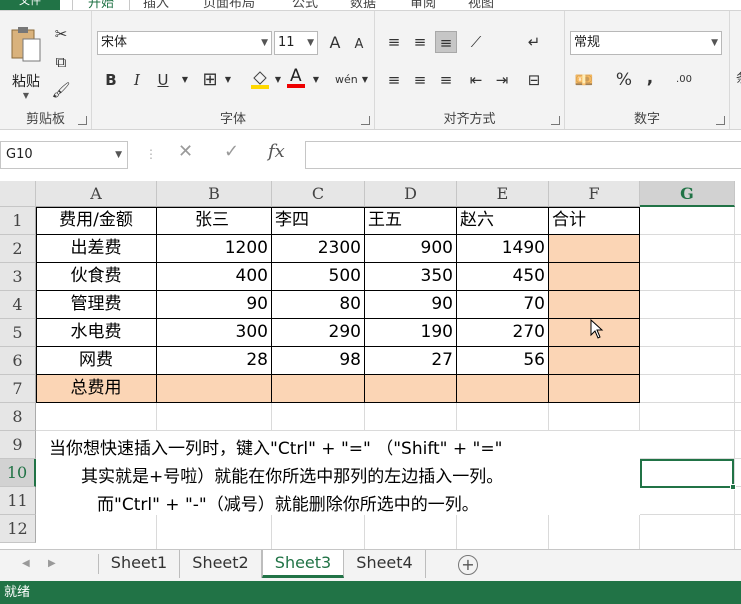 The width and height of the screenshot is (741, 604). Describe the element at coordinates (359, 45) in the screenshot. I see `shrink-font-button: A` at that location.